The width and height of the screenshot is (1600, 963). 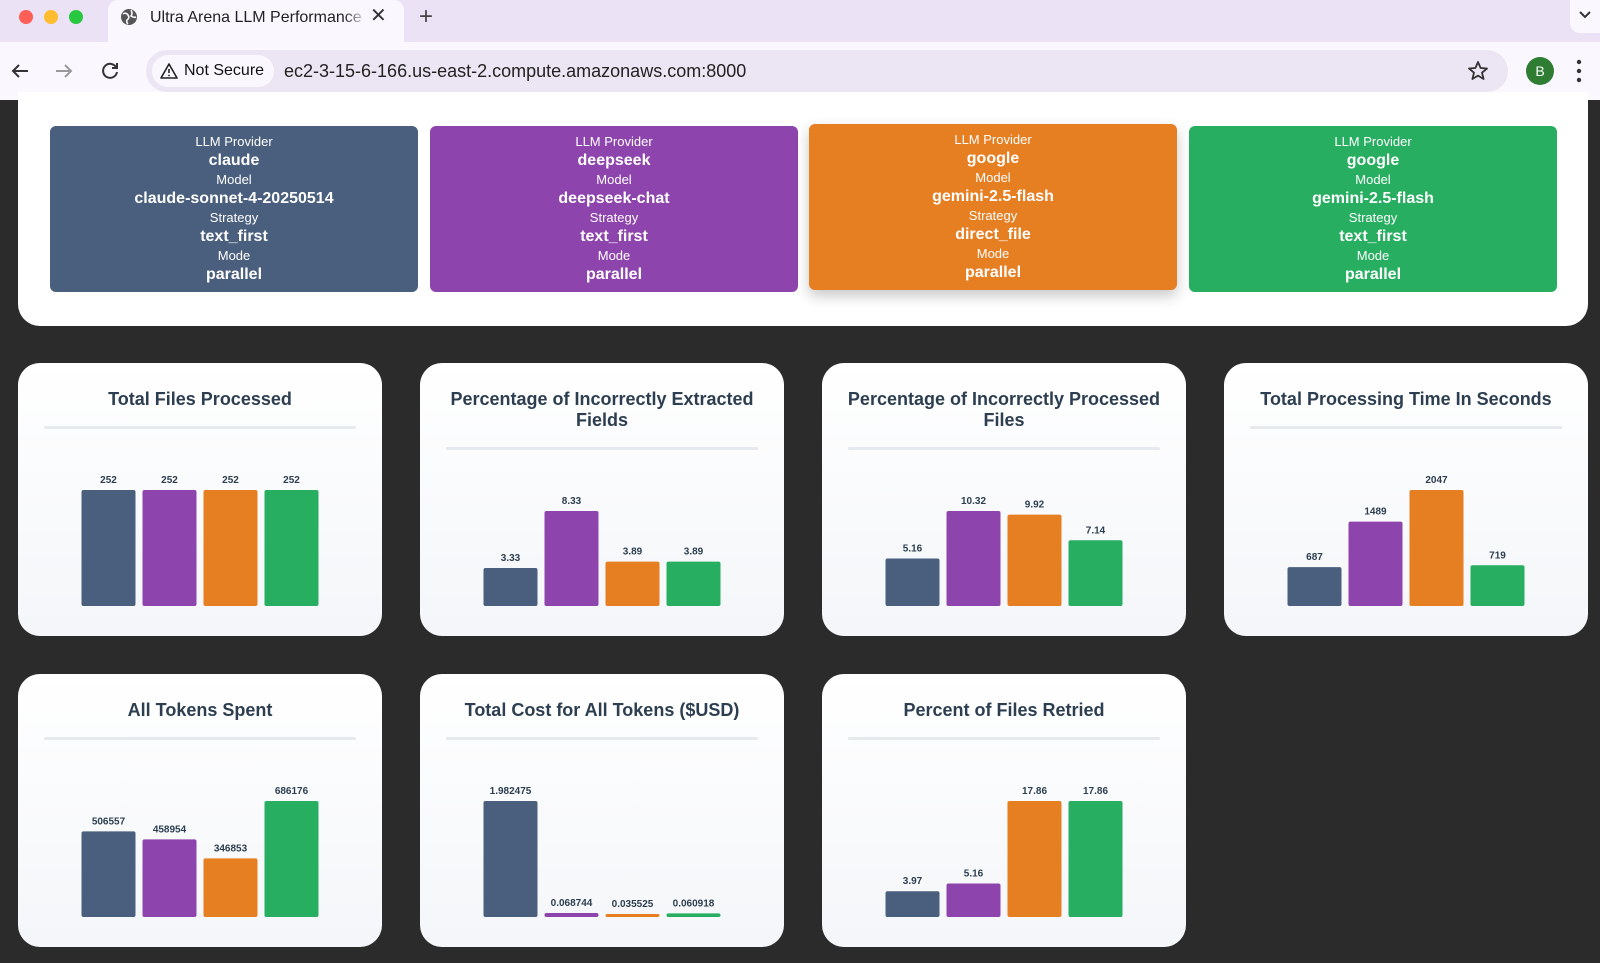 What do you see at coordinates (511, 558) in the screenshot?
I see `bar-value-label: 3.33` at bounding box center [511, 558].